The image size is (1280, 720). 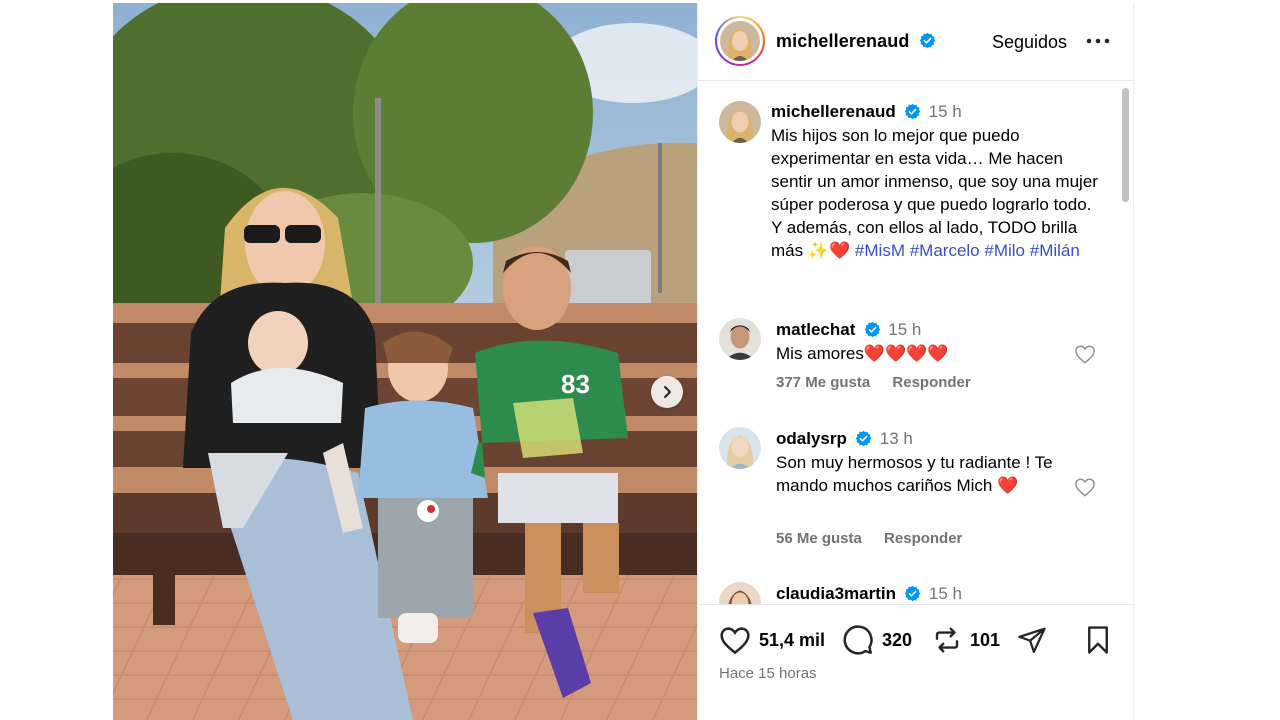 I want to click on author-avatar, so click(x=740, y=41).